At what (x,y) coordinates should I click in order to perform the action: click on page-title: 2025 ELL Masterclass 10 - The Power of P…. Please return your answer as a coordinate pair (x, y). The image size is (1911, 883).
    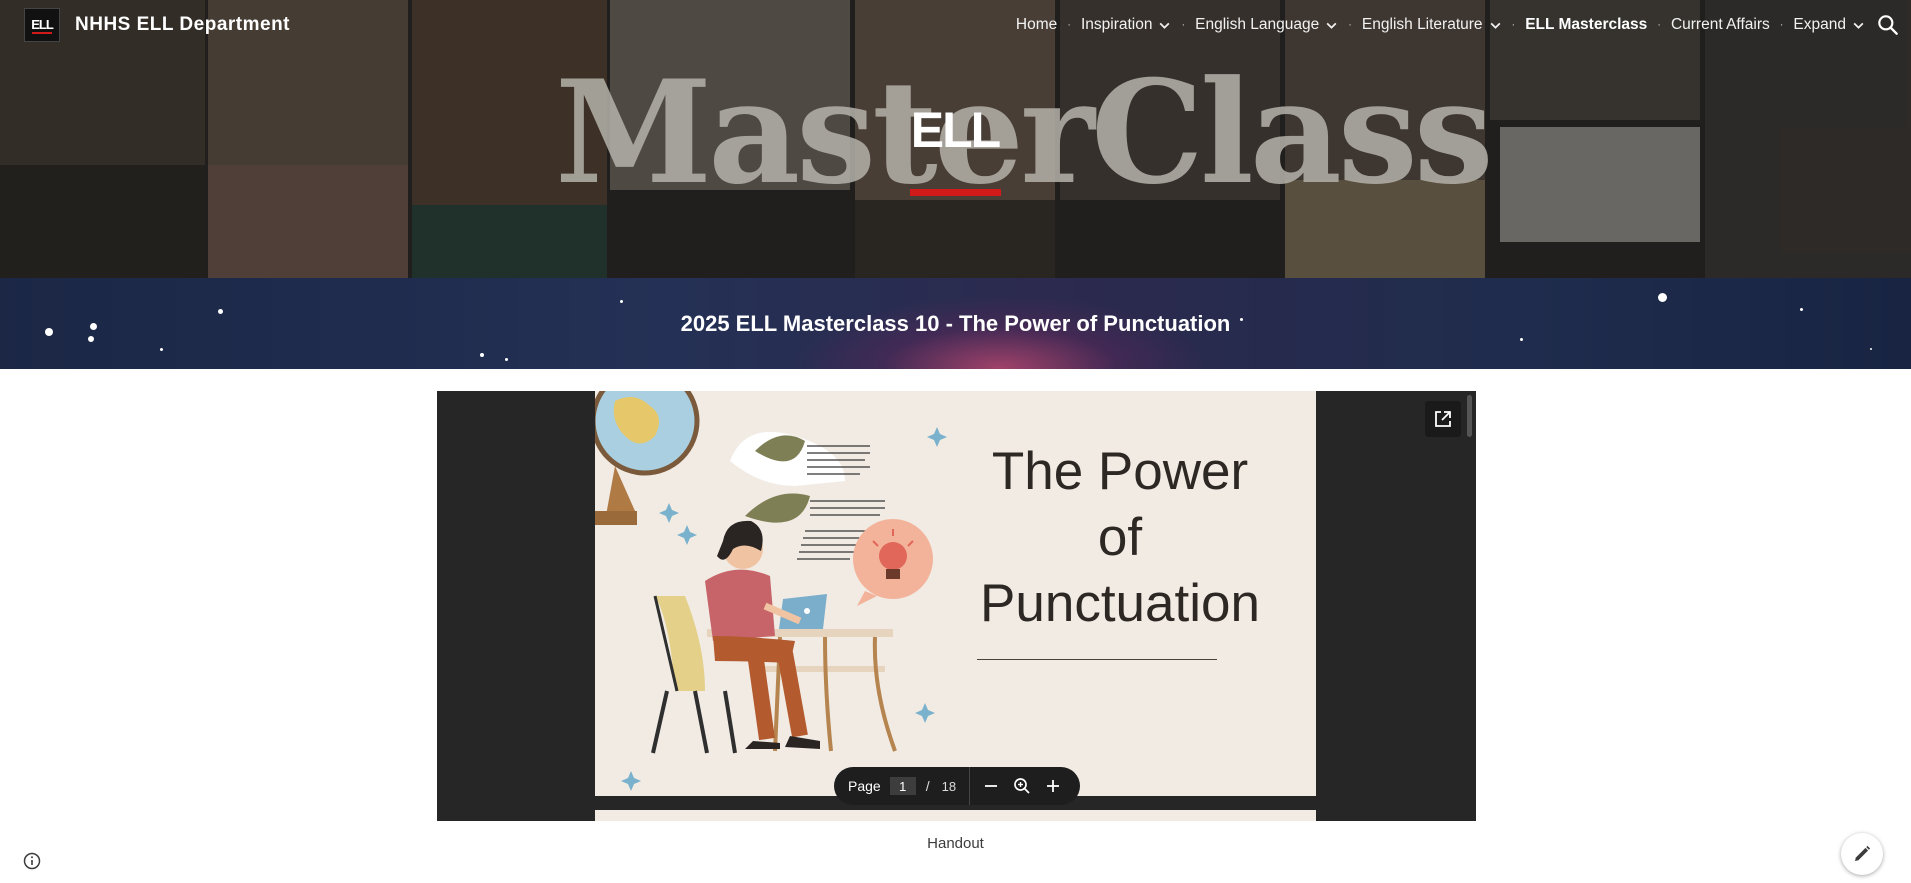
    Looking at the image, I should click on (955, 323).